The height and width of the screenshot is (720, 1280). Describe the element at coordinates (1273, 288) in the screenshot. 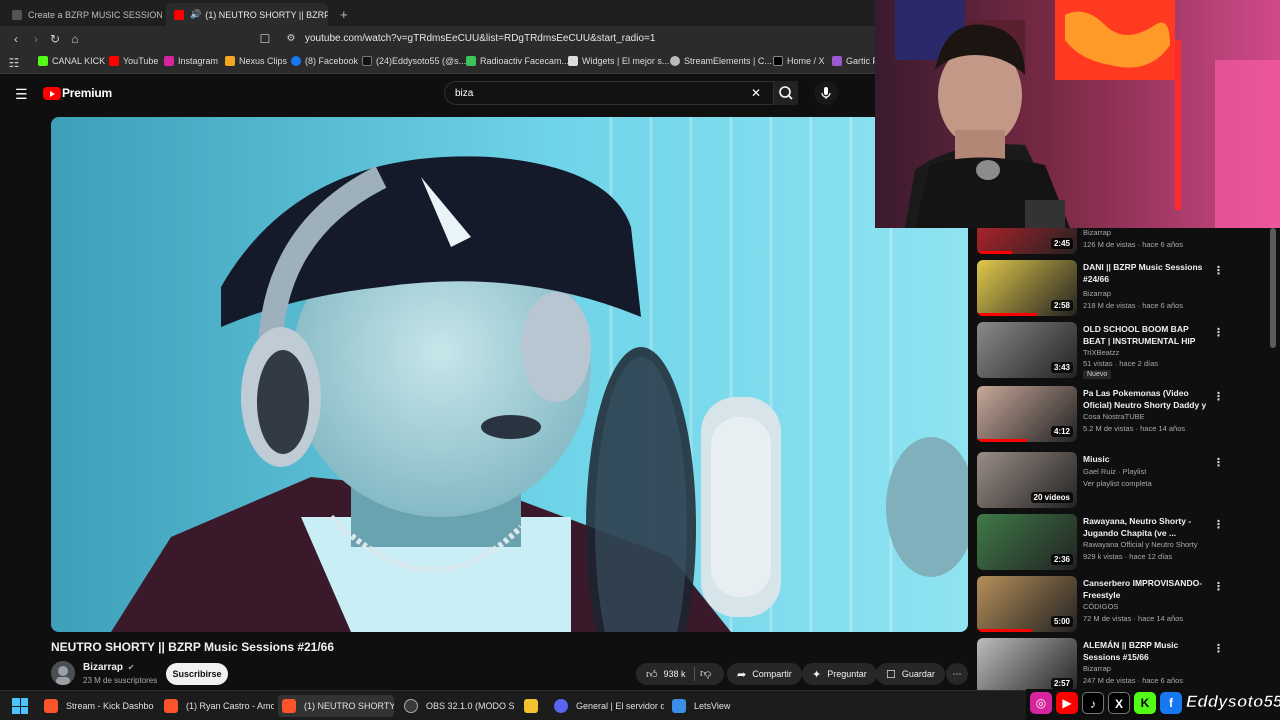

I see `sidebar-scrollbar` at that location.